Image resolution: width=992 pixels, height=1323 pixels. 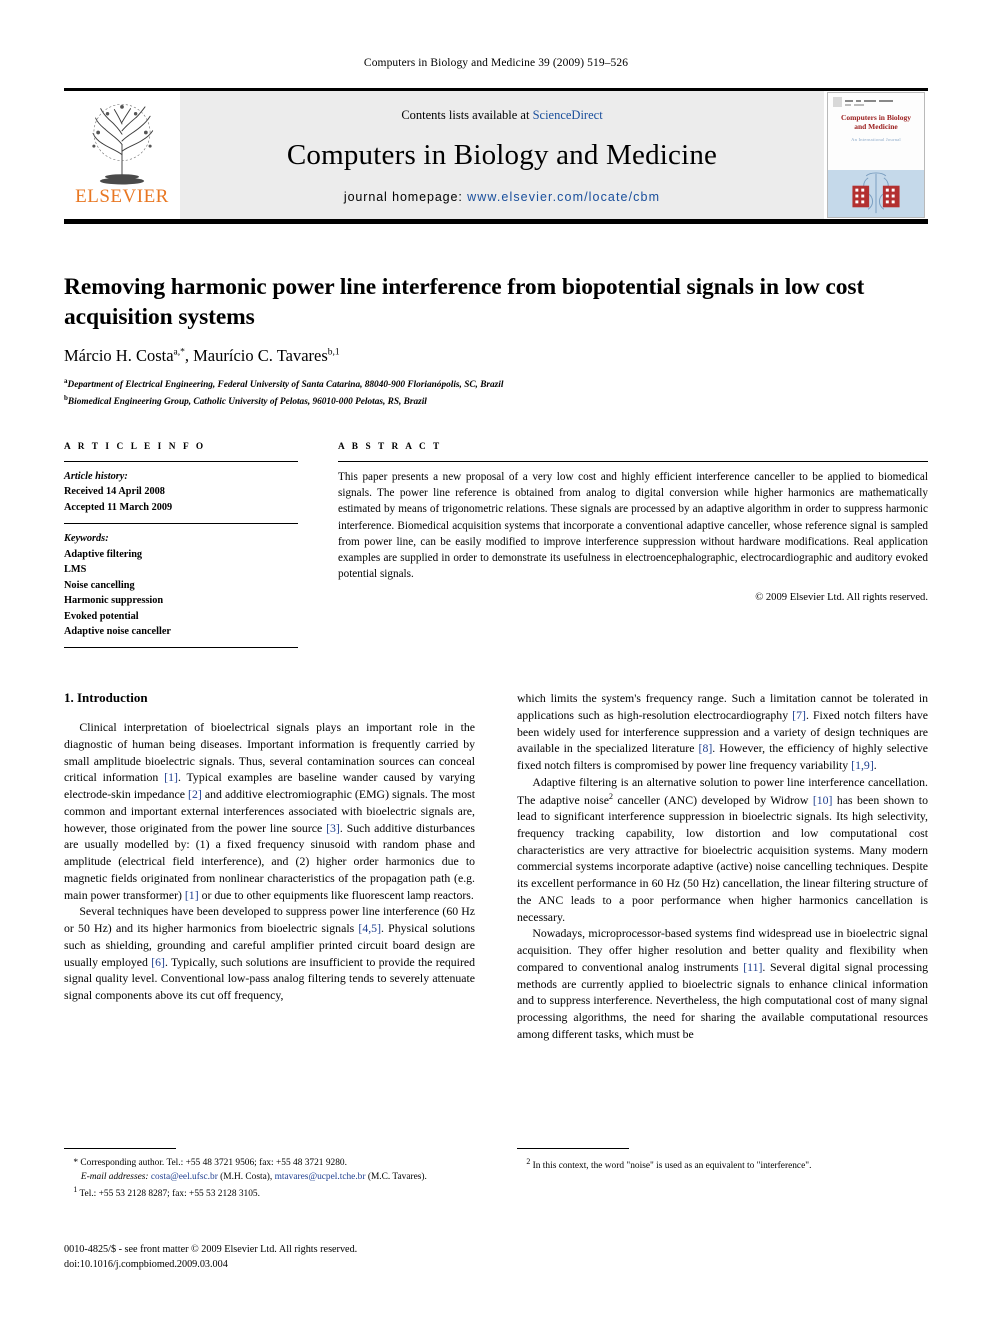 I want to click on cover-title-line2: and Medicine, so click(x=876, y=126).